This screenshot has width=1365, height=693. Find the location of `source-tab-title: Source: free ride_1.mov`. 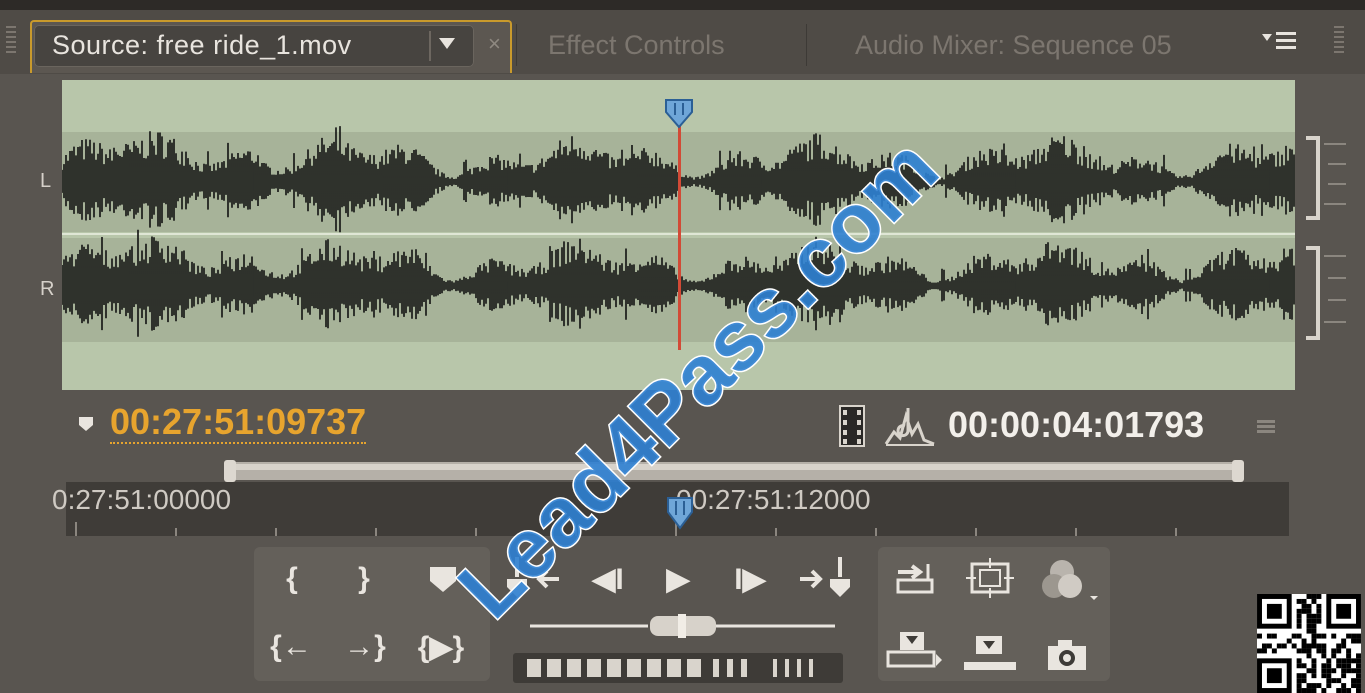

source-tab-title: Source: free ride_1.mov is located at coordinates (202, 45).